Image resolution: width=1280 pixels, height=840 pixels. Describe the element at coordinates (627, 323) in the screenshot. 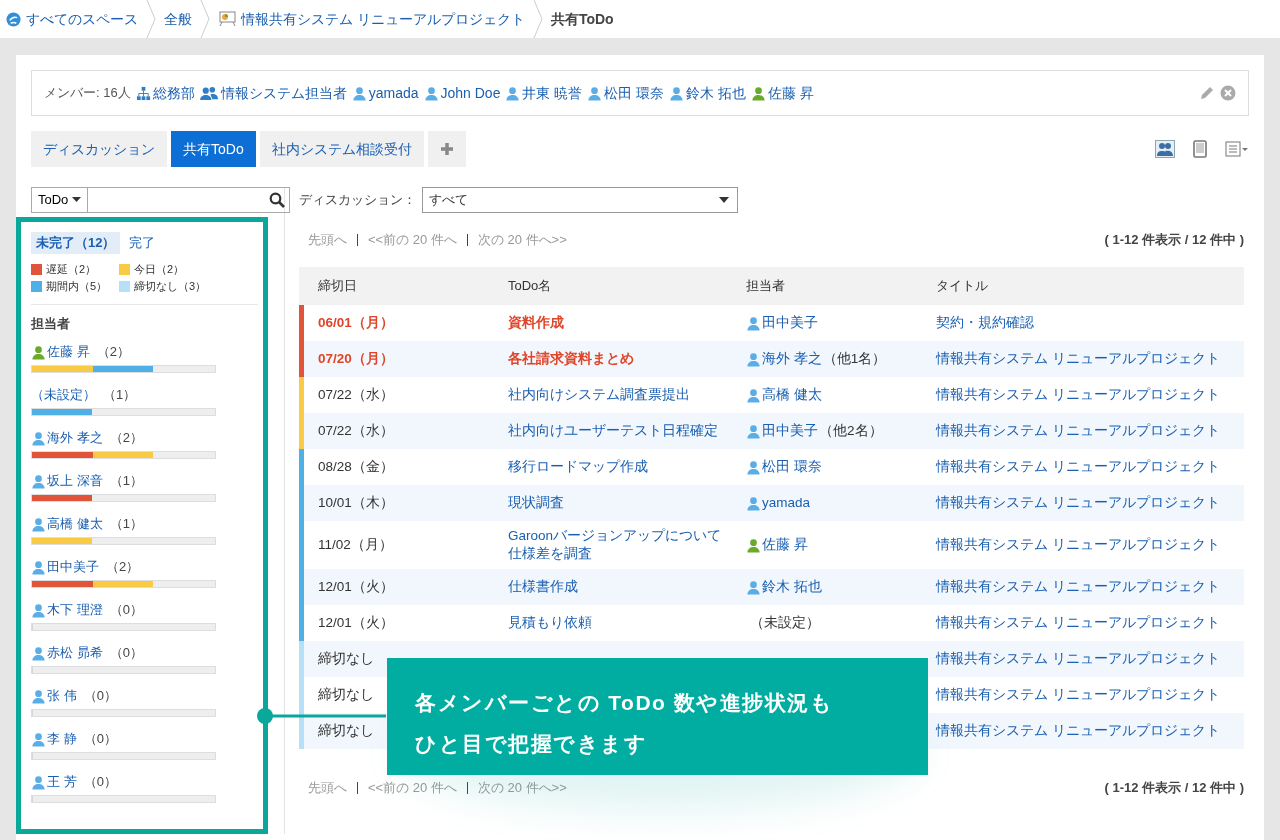

I see `todo-link: 資料作成` at that location.